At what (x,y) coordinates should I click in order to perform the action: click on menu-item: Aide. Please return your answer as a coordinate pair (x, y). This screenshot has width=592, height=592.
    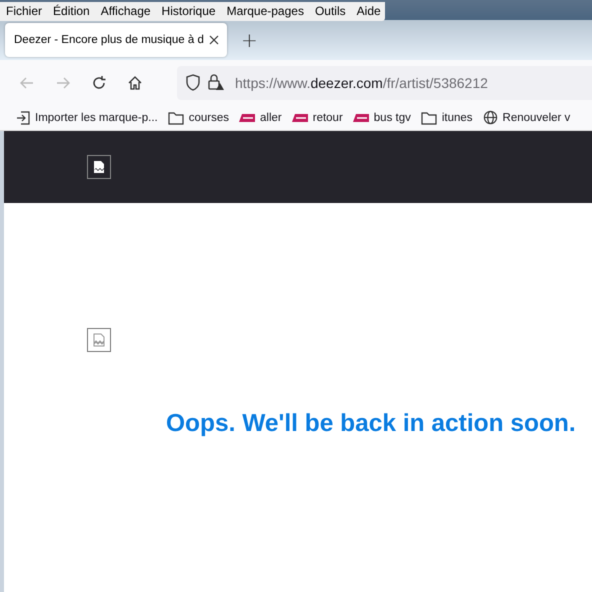
    Looking at the image, I should click on (368, 11).